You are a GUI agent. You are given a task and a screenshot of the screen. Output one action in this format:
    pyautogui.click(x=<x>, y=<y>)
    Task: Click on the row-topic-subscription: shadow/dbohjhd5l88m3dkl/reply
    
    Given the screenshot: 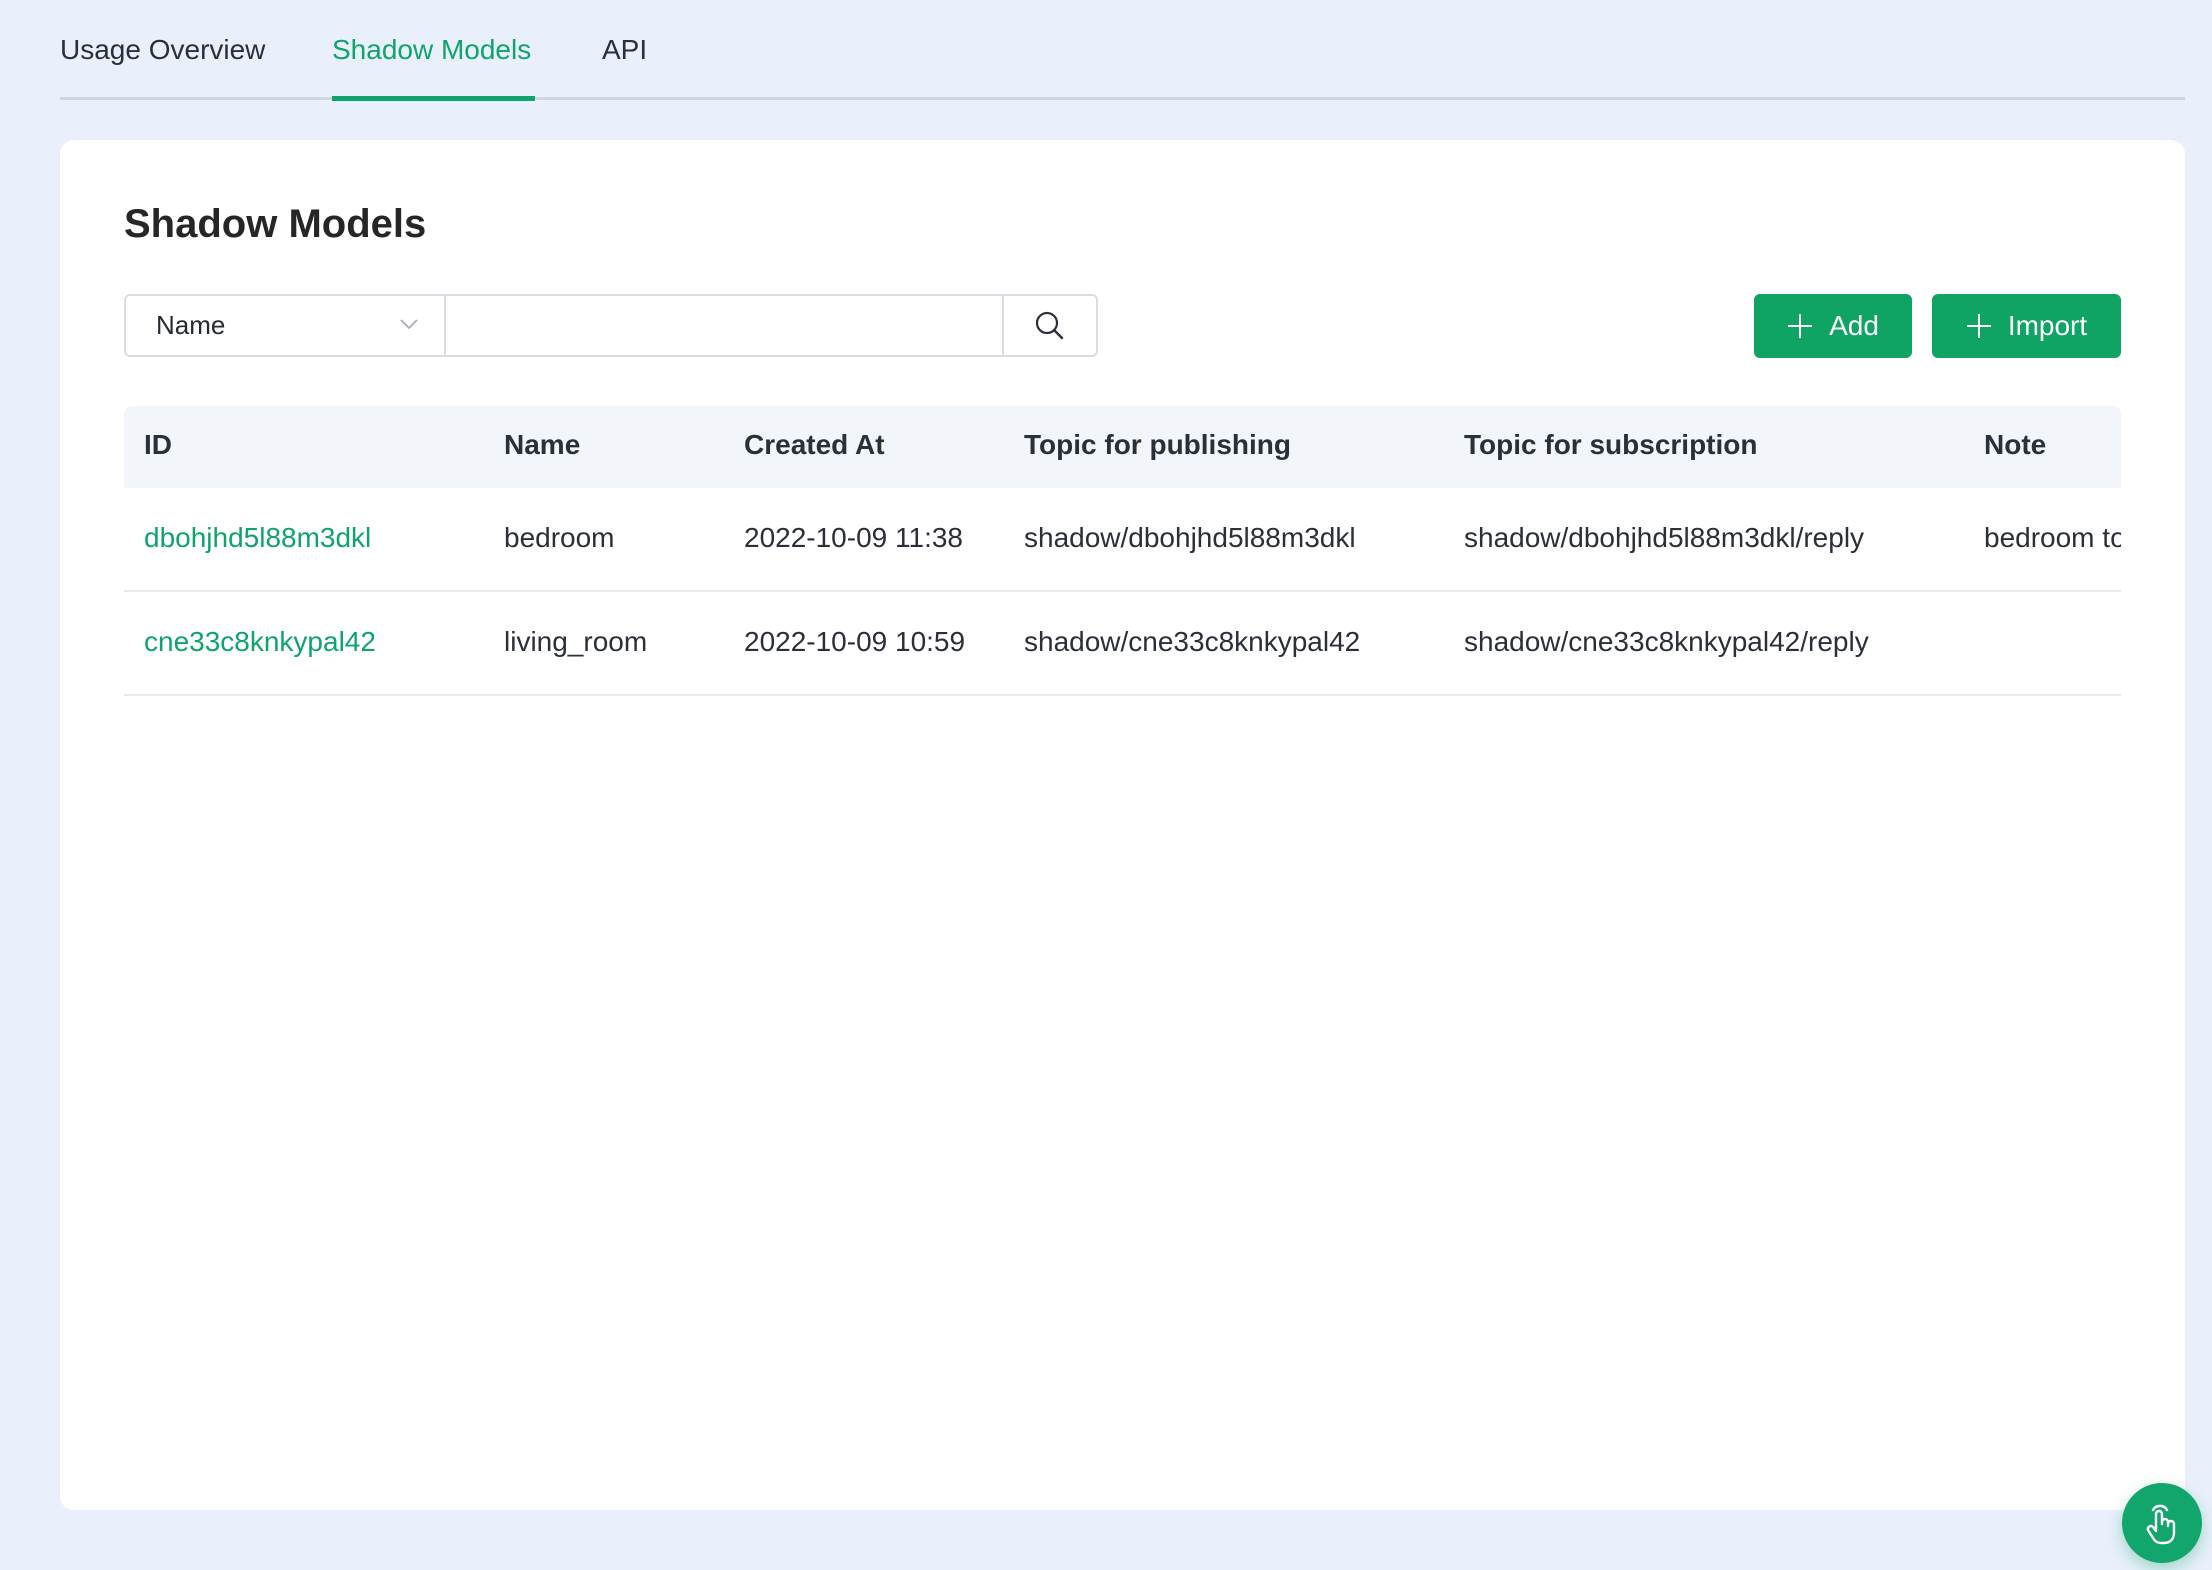 What is the action you would take?
    pyautogui.click(x=1664, y=537)
    